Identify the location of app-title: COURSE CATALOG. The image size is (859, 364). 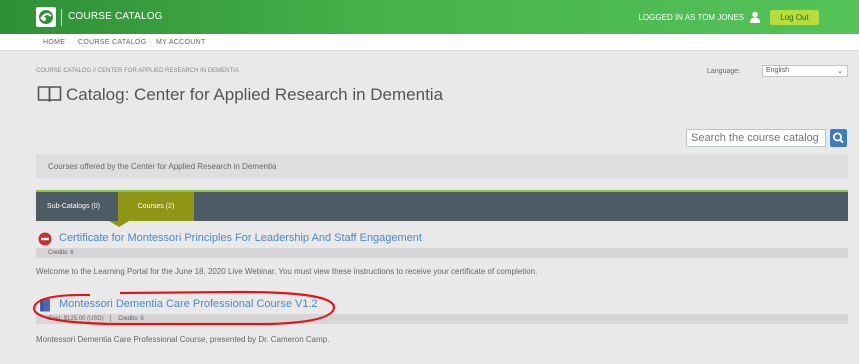
(115, 16).